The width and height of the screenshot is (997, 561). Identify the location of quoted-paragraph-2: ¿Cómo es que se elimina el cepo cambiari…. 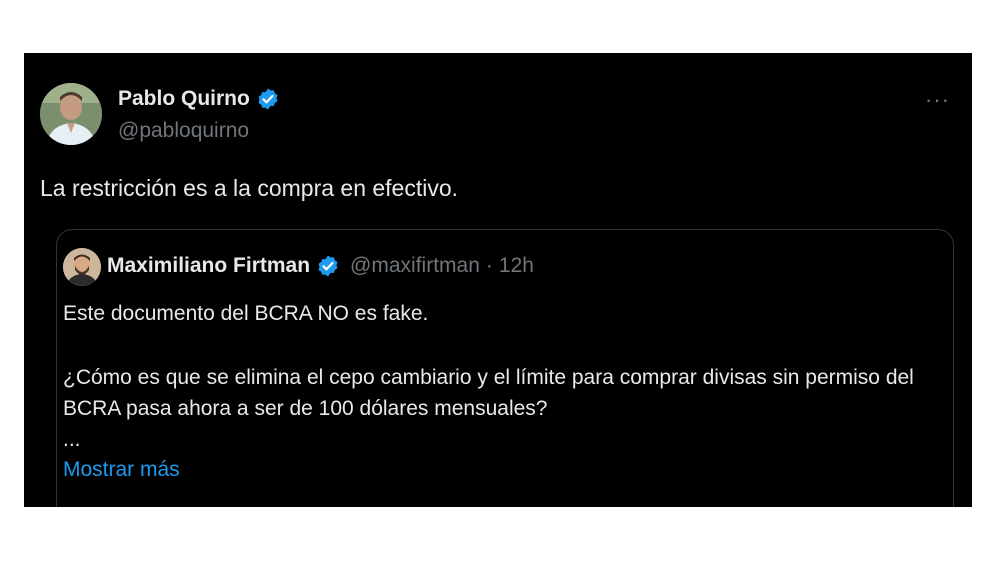
(488, 393).